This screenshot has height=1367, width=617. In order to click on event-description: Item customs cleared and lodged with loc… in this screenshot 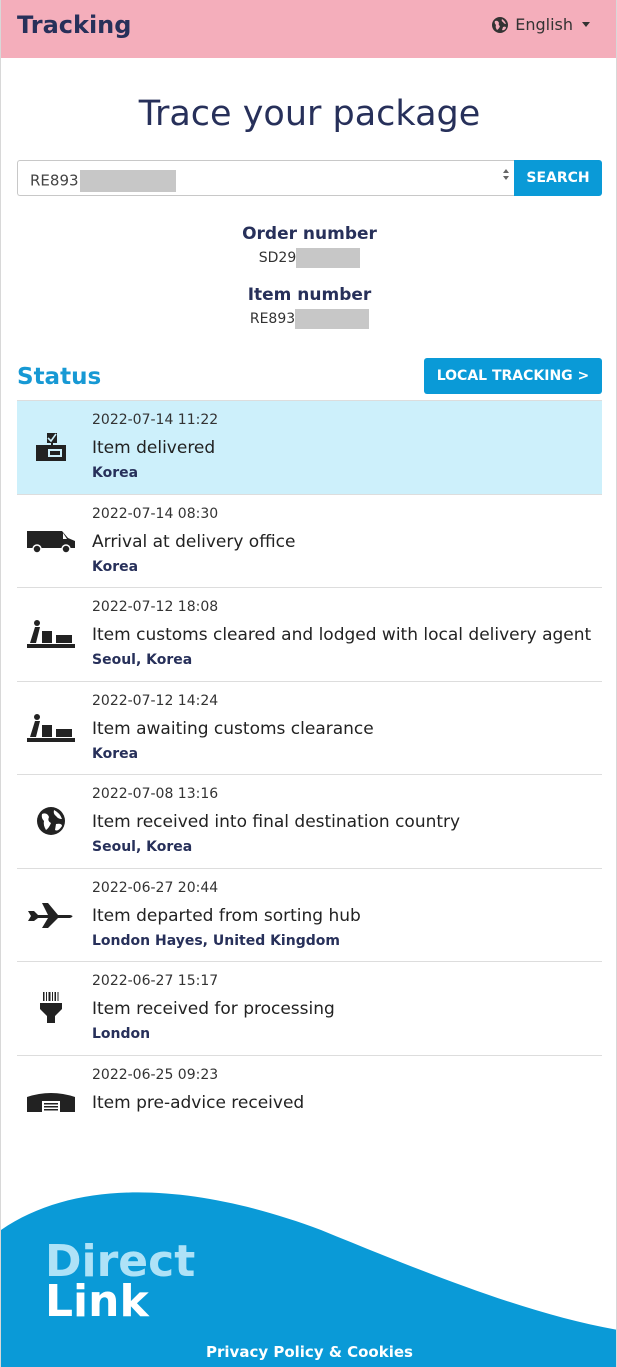, I will do `click(342, 635)`.